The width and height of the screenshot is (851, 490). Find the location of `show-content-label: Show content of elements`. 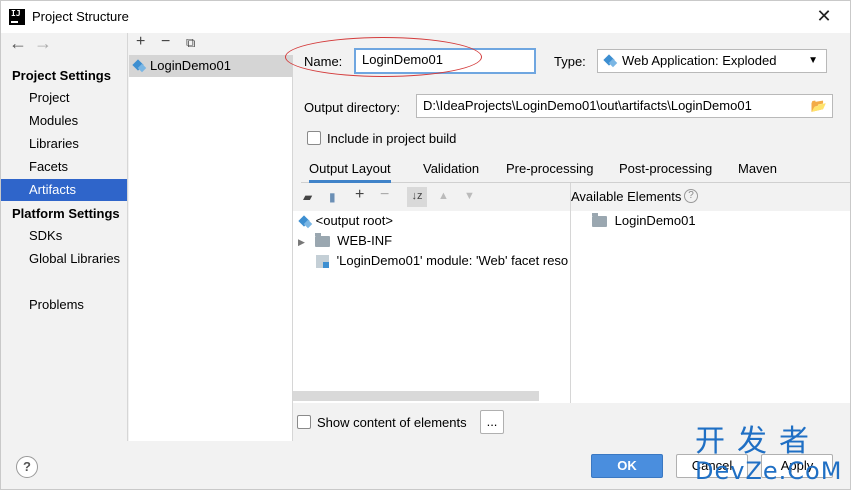

show-content-label: Show content of elements is located at coordinates (392, 422).